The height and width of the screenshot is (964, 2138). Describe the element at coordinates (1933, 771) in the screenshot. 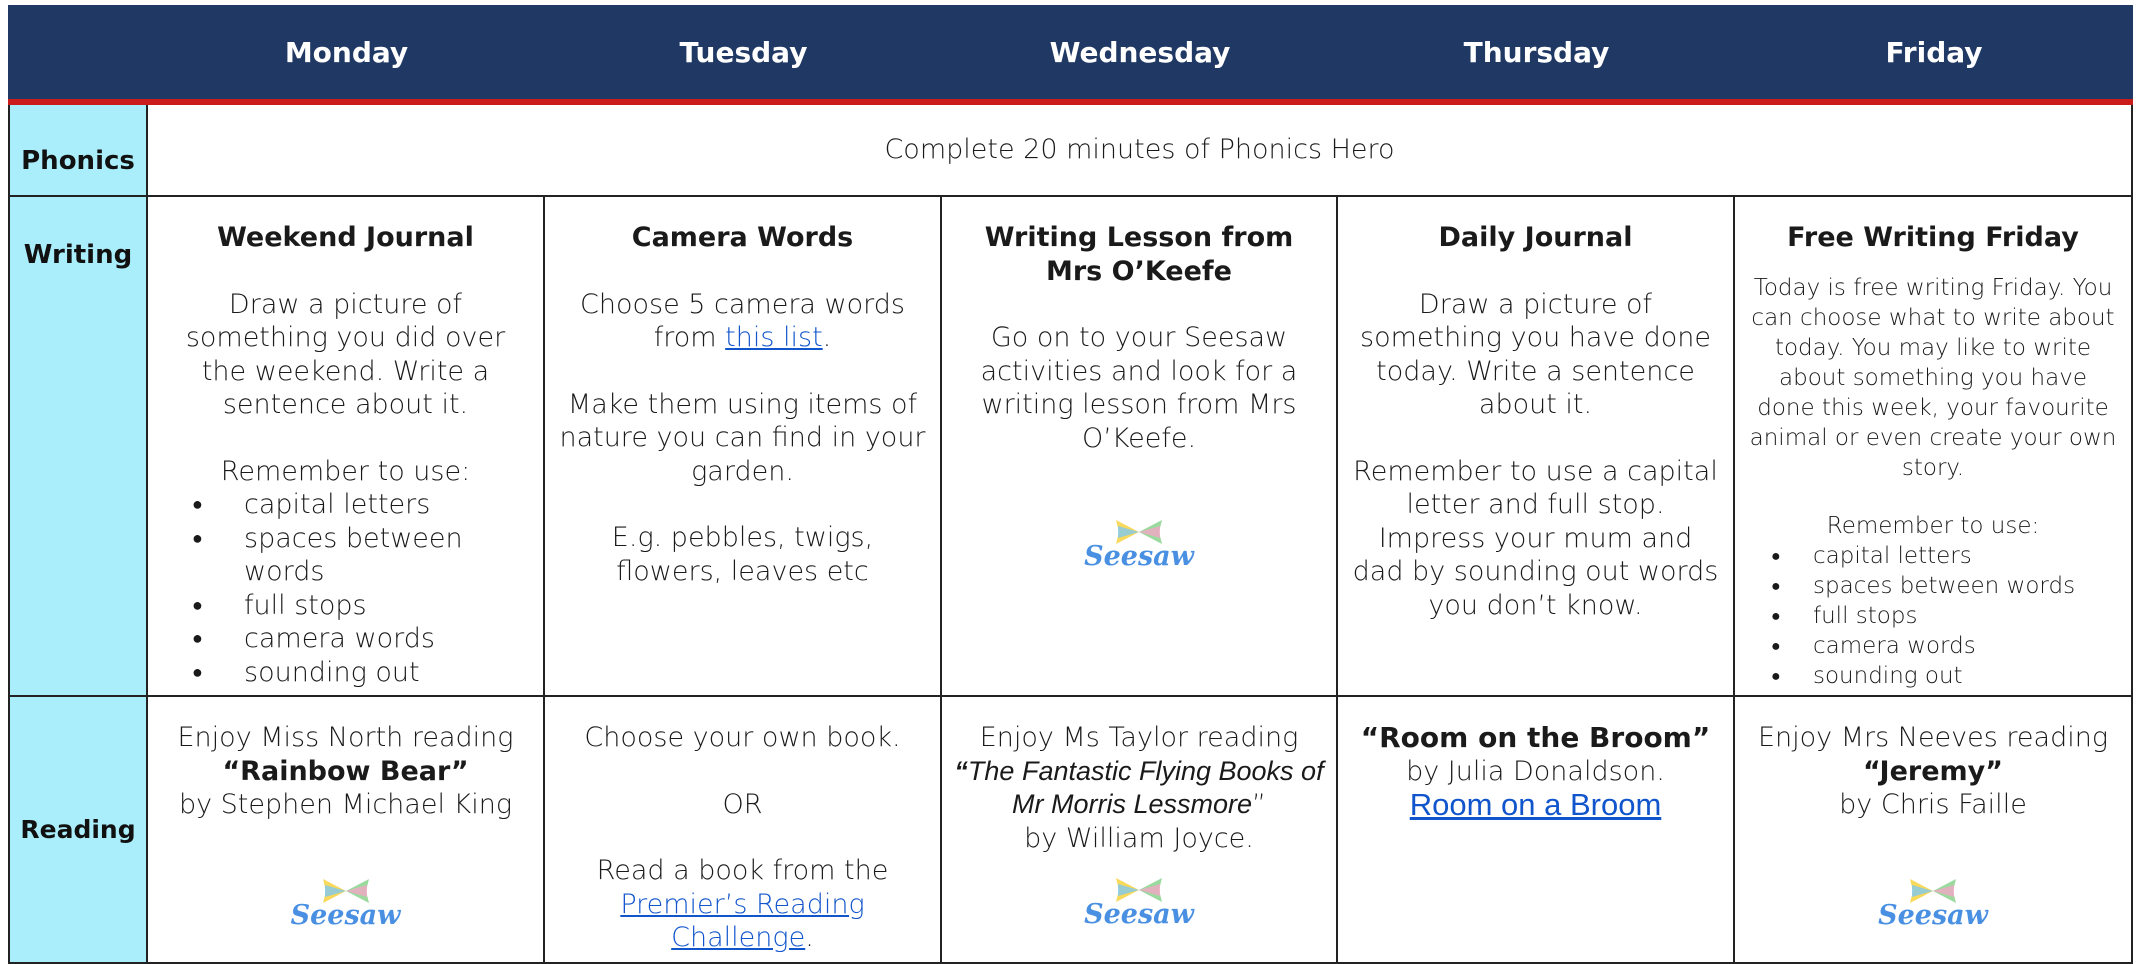

I see `reading-friday-book: “Jeremy”` at that location.